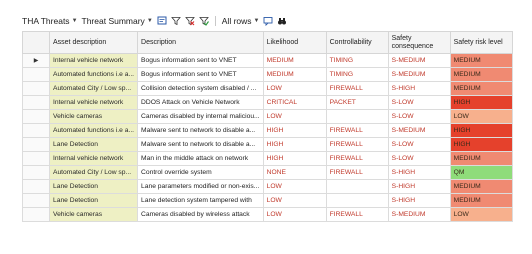 The height and width of the screenshot is (254, 532). What do you see at coordinates (357, 102) in the screenshot?
I see `controllability-cell: PACKET` at bounding box center [357, 102].